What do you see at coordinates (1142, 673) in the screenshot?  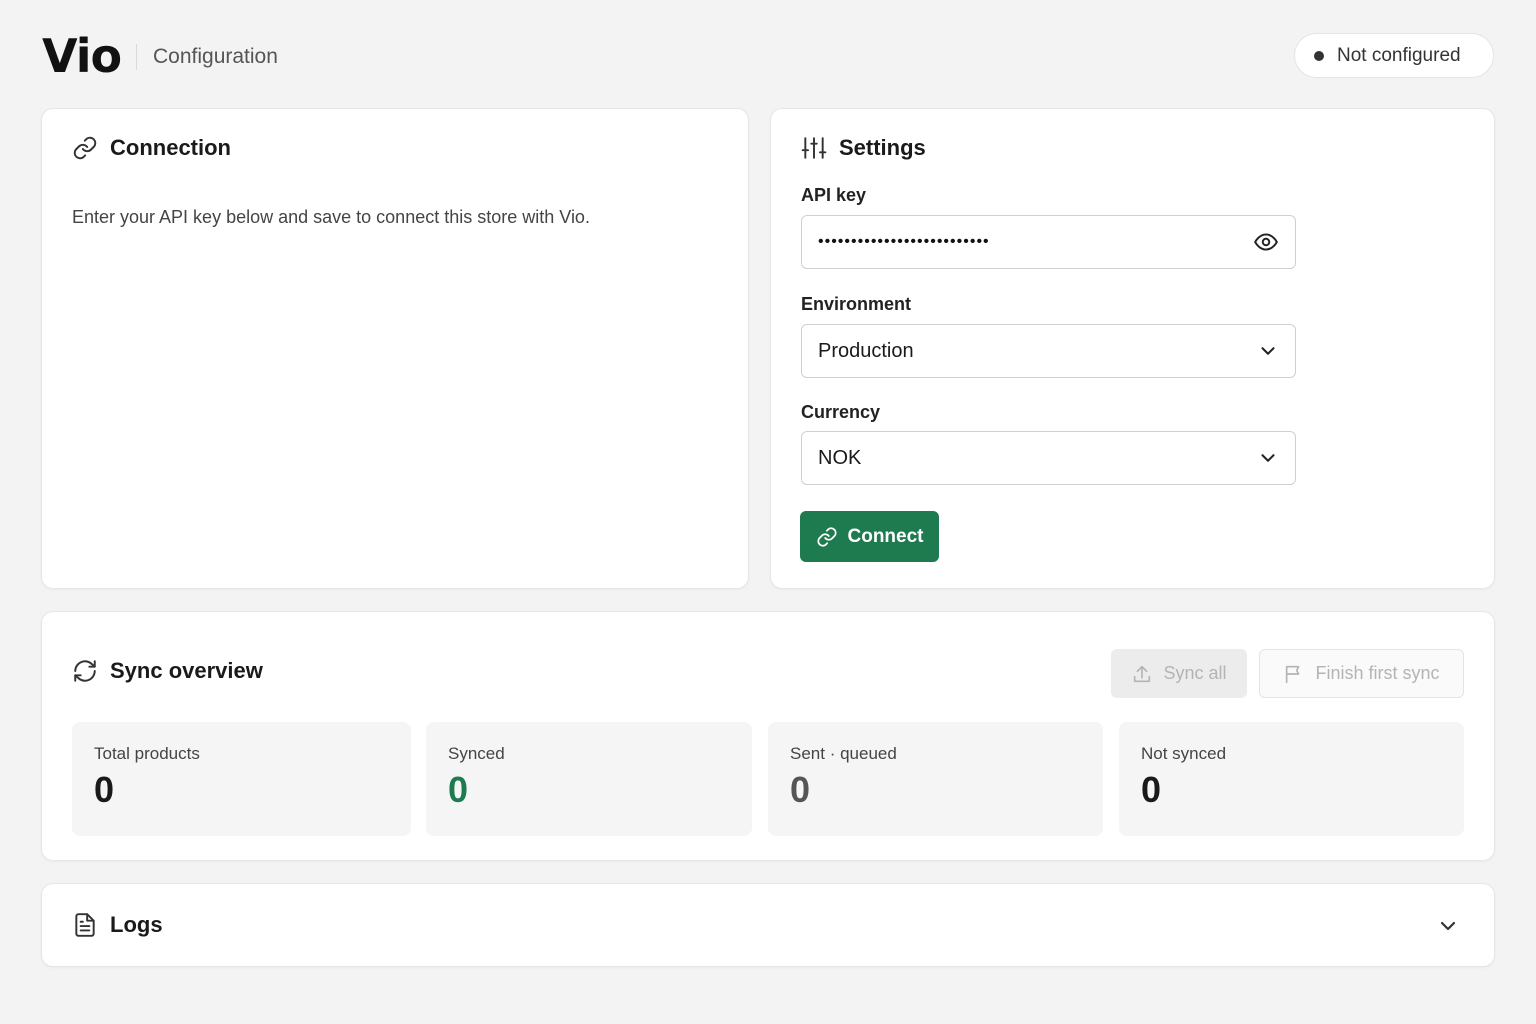 I see `upload-icon` at bounding box center [1142, 673].